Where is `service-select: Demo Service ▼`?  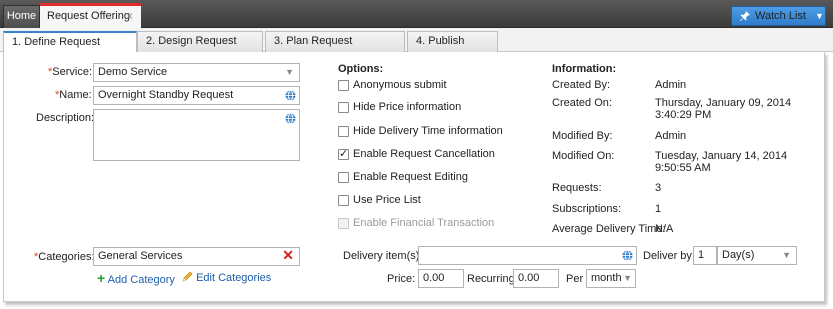
service-select: Demo Service ▼ is located at coordinates (196, 72).